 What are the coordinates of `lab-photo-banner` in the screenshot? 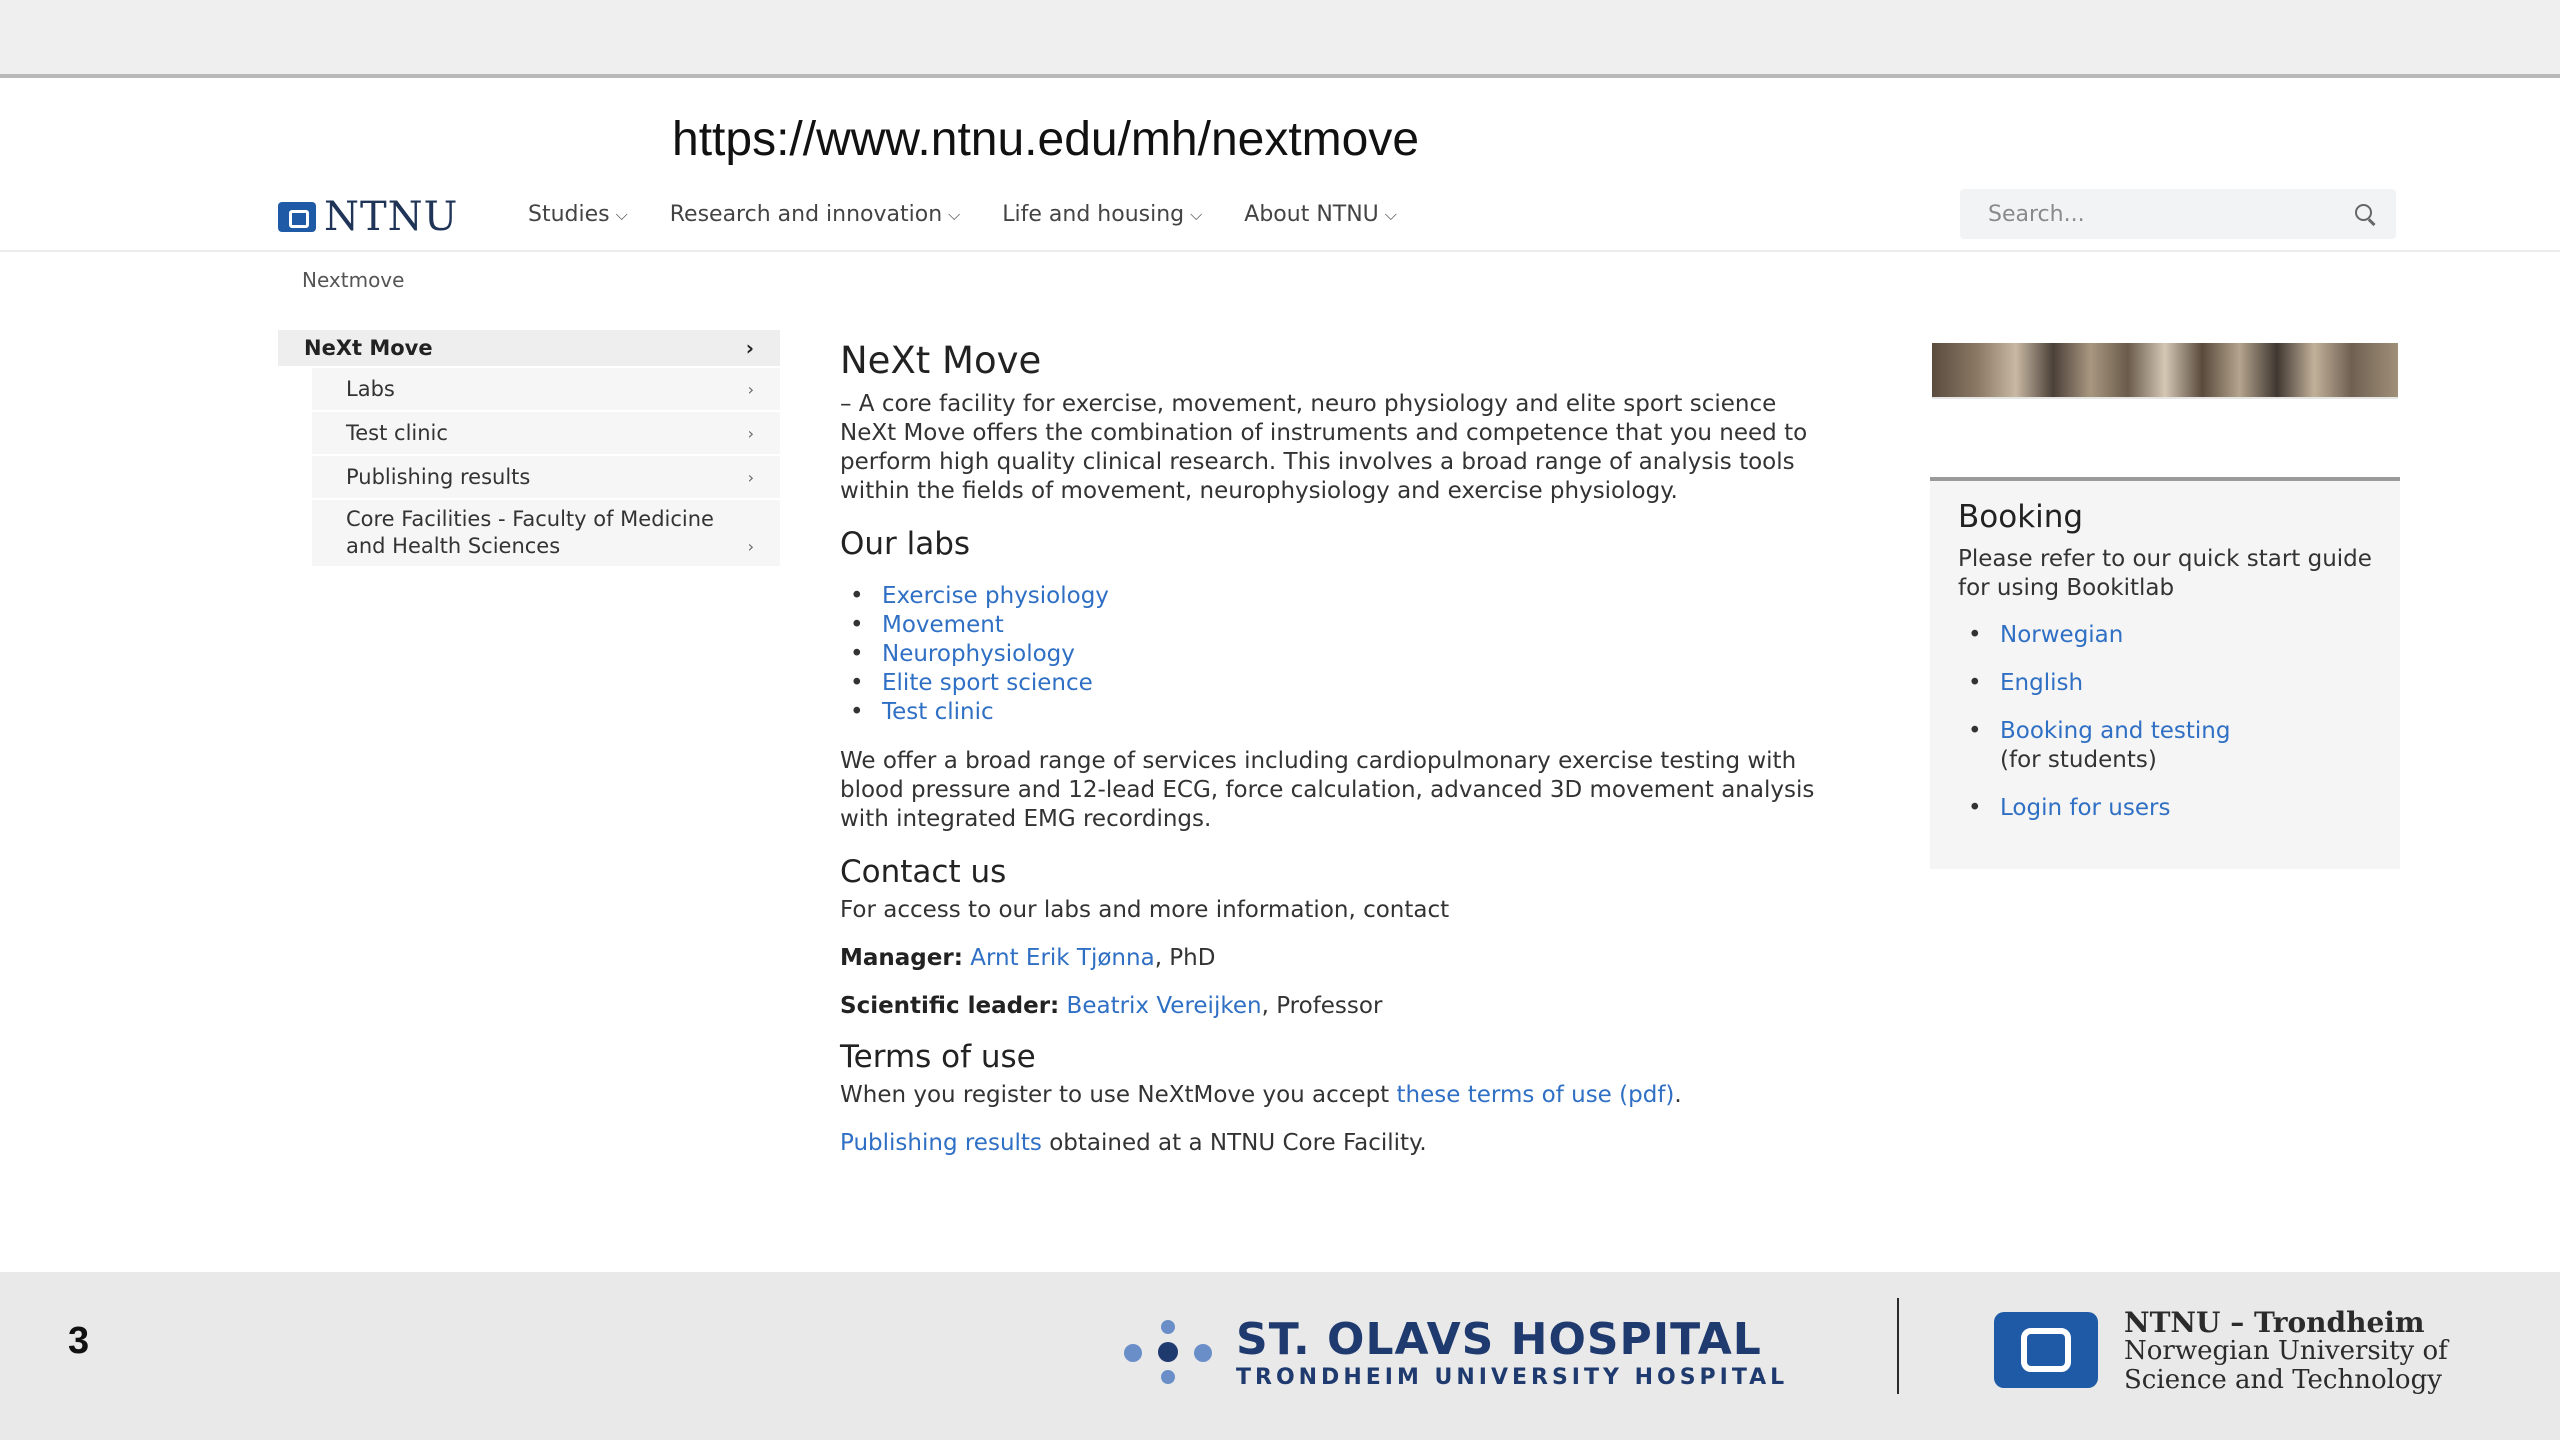 It's located at (2165, 371).